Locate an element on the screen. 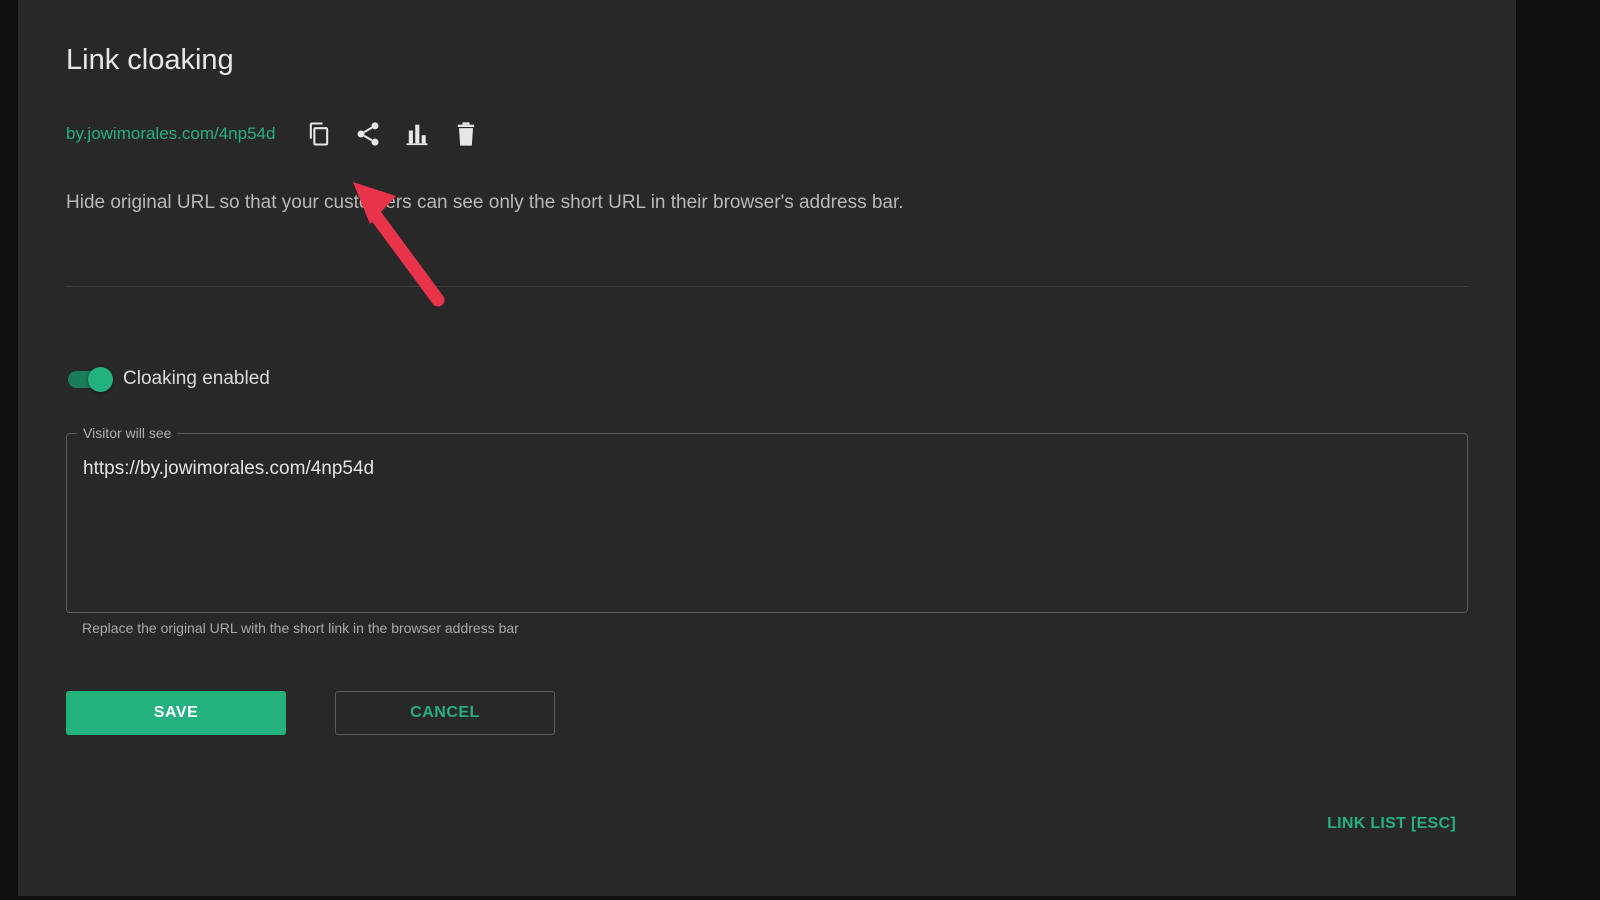 This screenshot has width=1600, height=900. field-value: https://by.jowimorales.com/4np54d is located at coordinates (228, 469).